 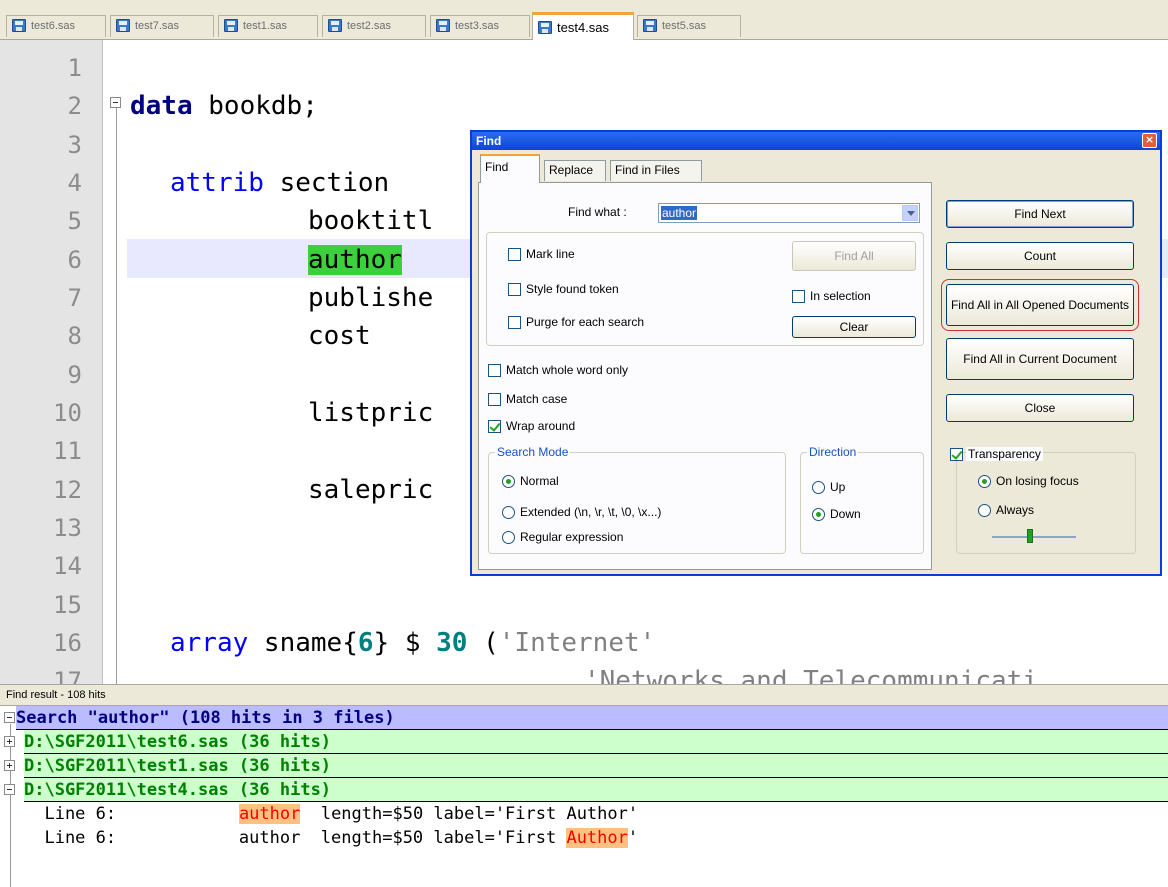 What do you see at coordinates (596, 742) in the screenshot?
I see `result-file-line: D:\SGF2011\test6.sas (36 hits)` at bounding box center [596, 742].